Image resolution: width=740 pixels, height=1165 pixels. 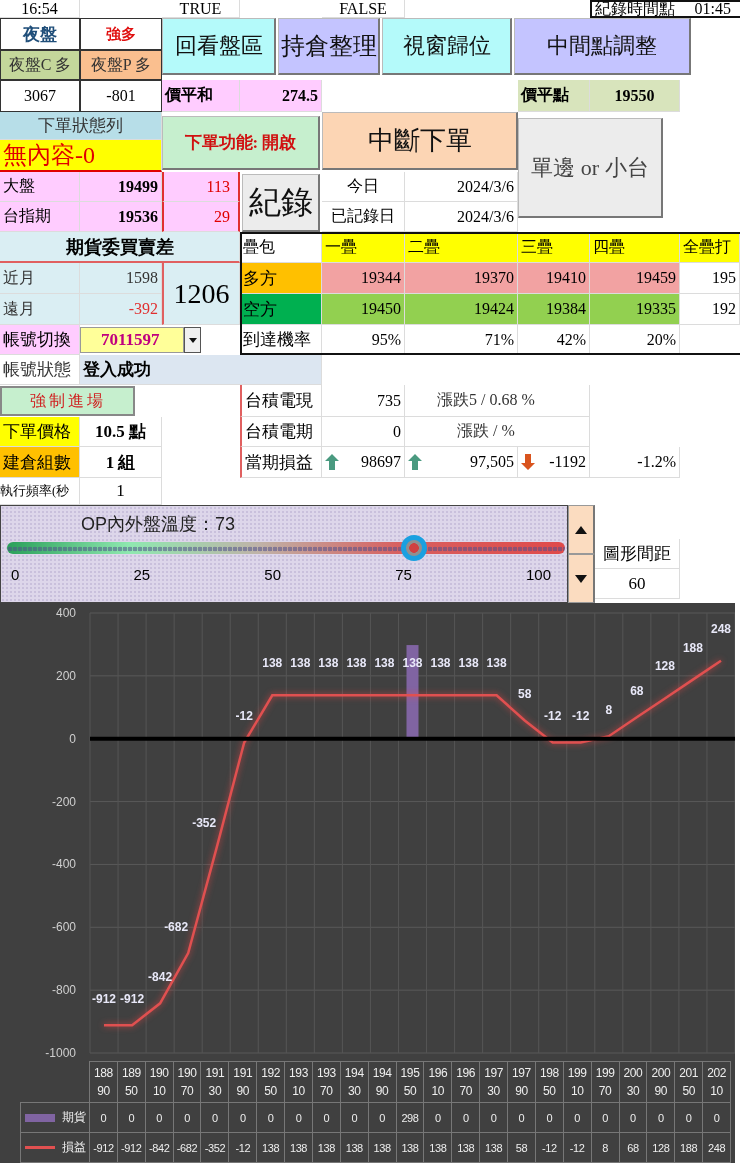 What do you see at coordinates (581, 529) in the screenshot?
I see `spin-up-button` at bounding box center [581, 529].